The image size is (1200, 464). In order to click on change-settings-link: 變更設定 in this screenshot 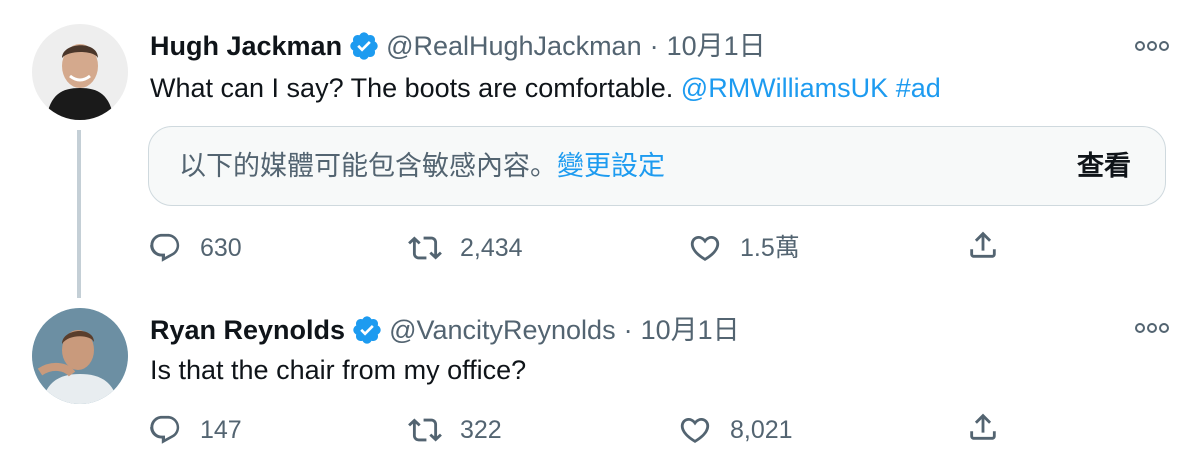, I will do `click(611, 166)`.